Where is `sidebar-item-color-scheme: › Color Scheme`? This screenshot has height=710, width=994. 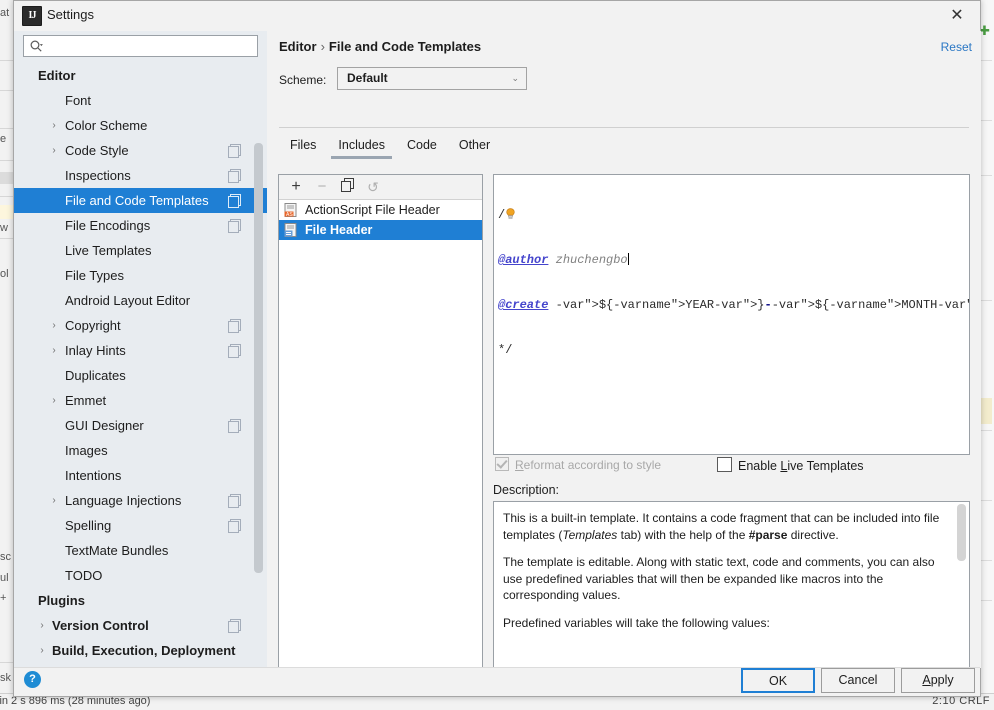
sidebar-item-color-scheme: › Color Scheme is located at coordinates (140, 125).